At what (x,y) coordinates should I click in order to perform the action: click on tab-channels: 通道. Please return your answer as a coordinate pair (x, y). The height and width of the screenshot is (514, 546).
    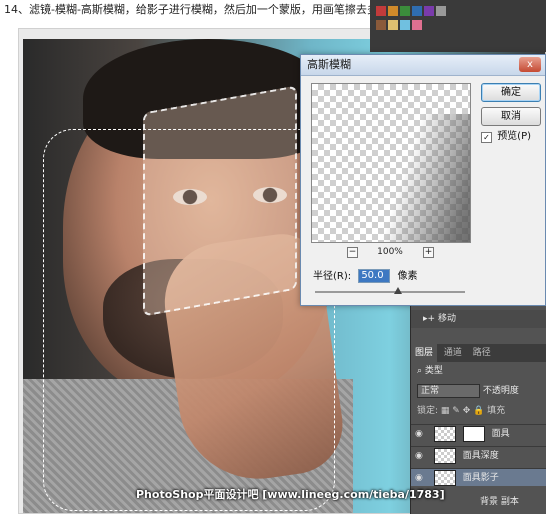
    Looking at the image, I should click on (453, 353).